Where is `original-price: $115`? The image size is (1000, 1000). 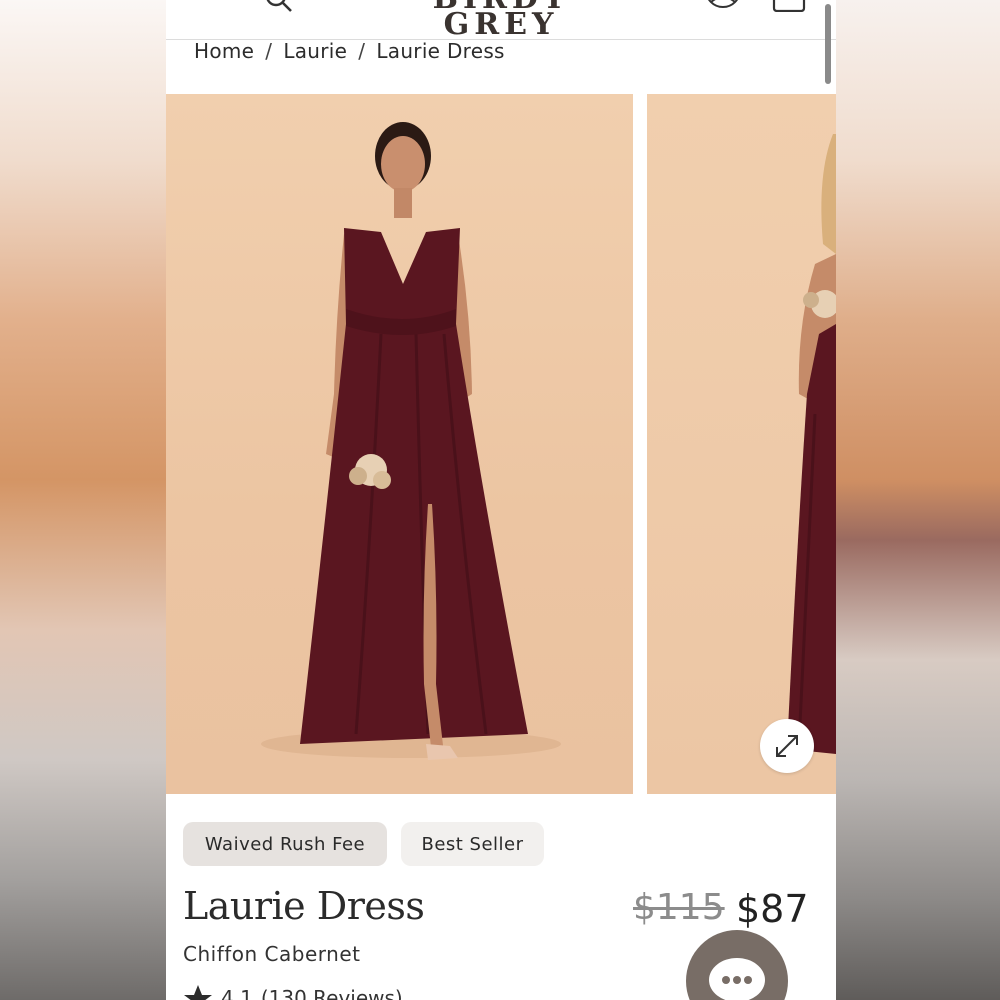
original-price: $115 is located at coordinates (679, 907).